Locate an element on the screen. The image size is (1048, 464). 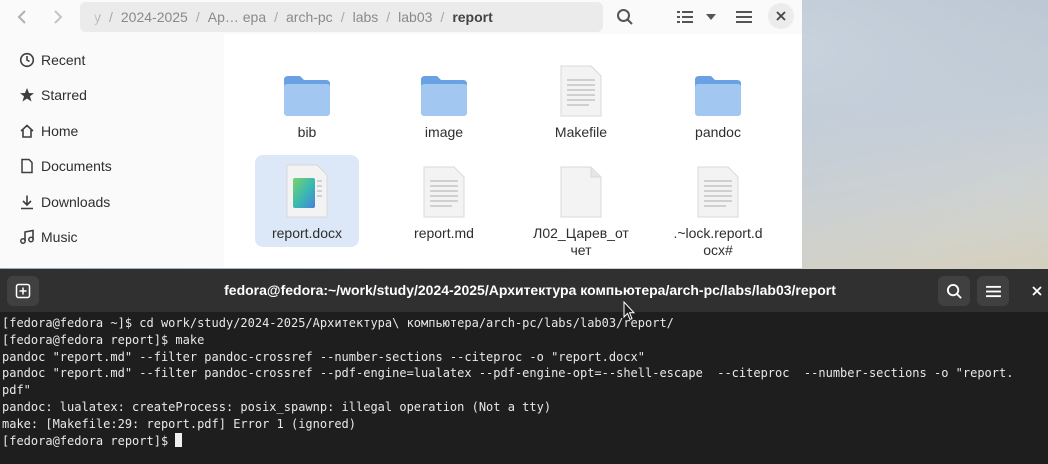
new-tab-button is located at coordinates (23, 291).